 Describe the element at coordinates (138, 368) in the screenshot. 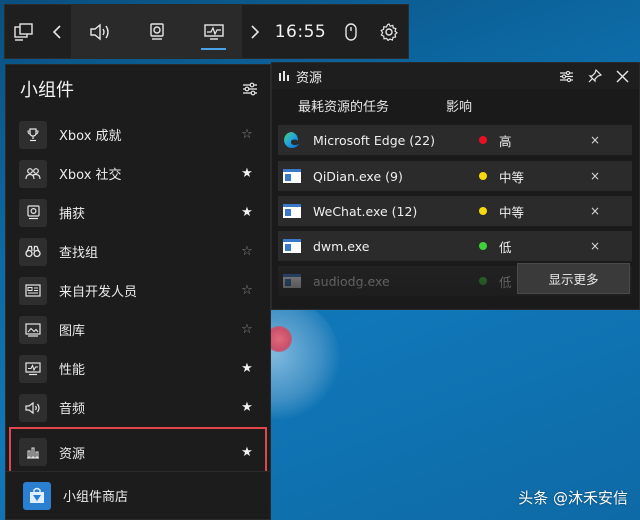

I see `widget-item: 性能 ★` at that location.